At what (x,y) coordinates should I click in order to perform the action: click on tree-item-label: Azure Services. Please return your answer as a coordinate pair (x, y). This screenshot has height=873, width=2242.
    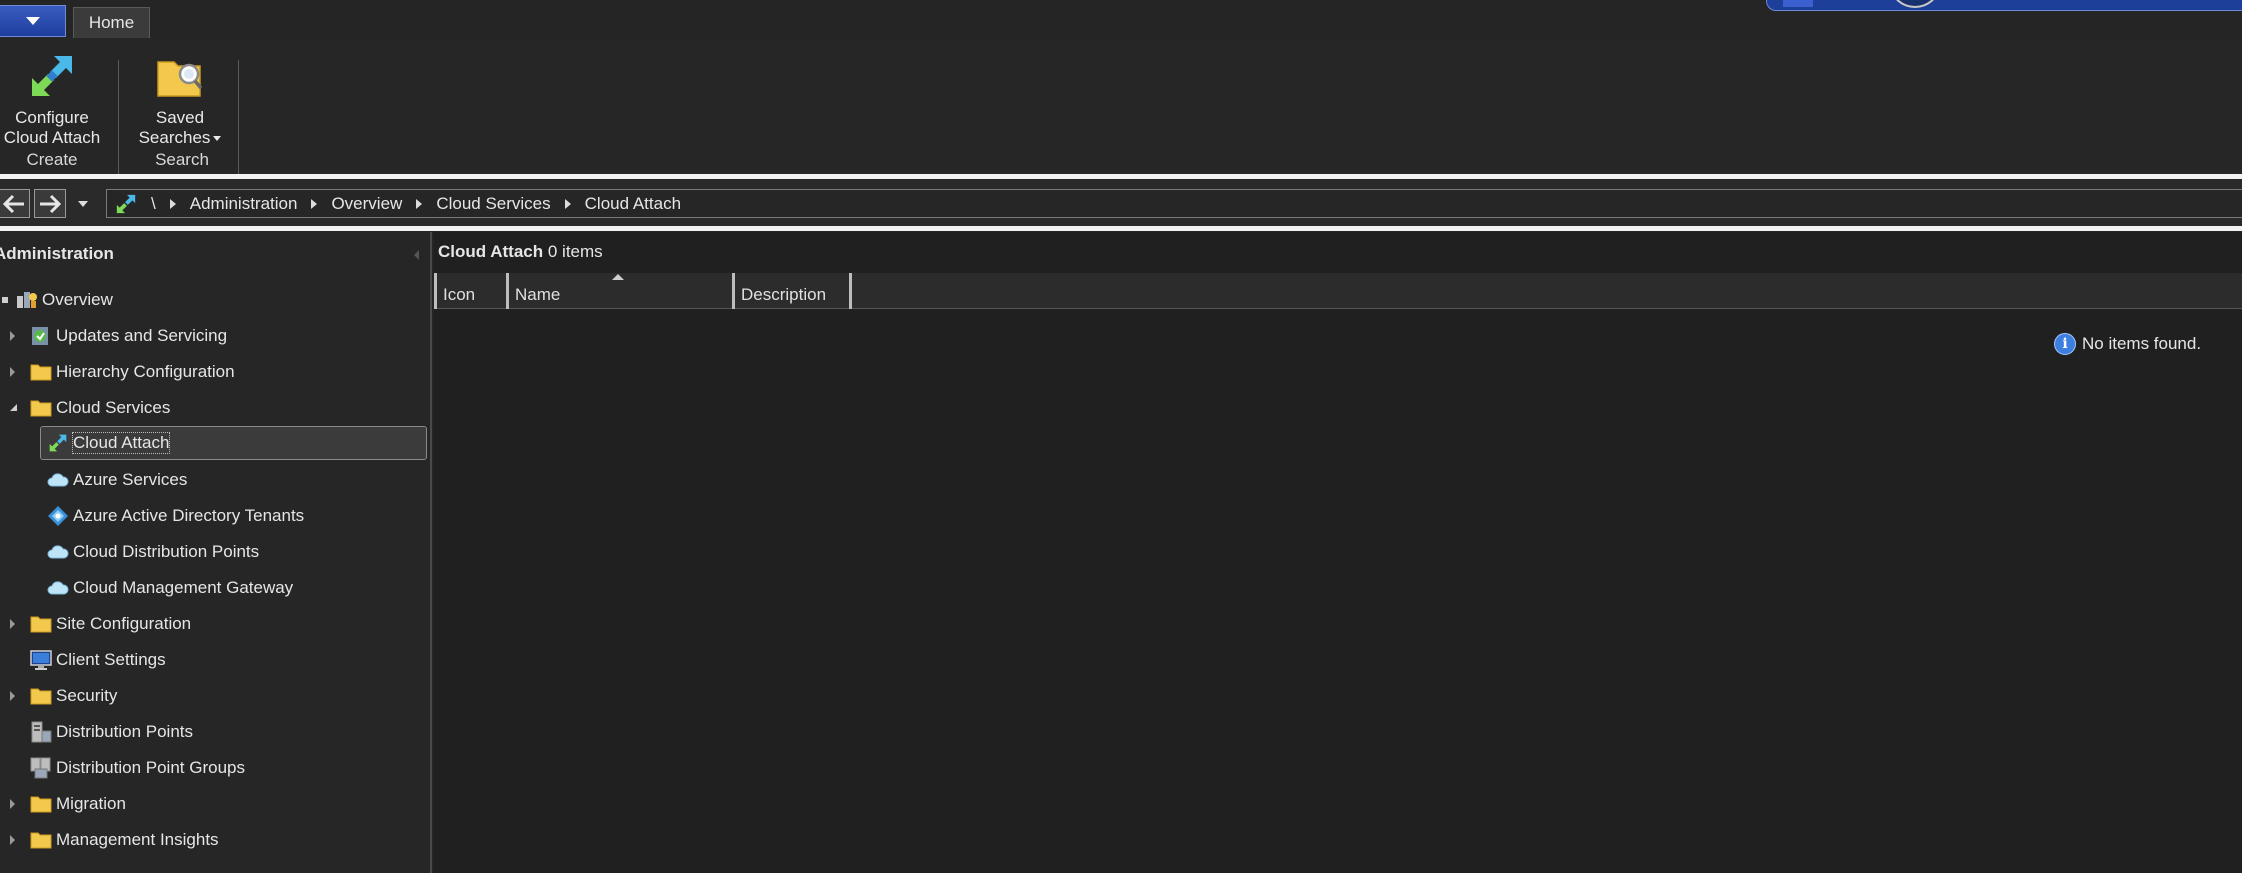
    Looking at the image, I should click on (130, 479).